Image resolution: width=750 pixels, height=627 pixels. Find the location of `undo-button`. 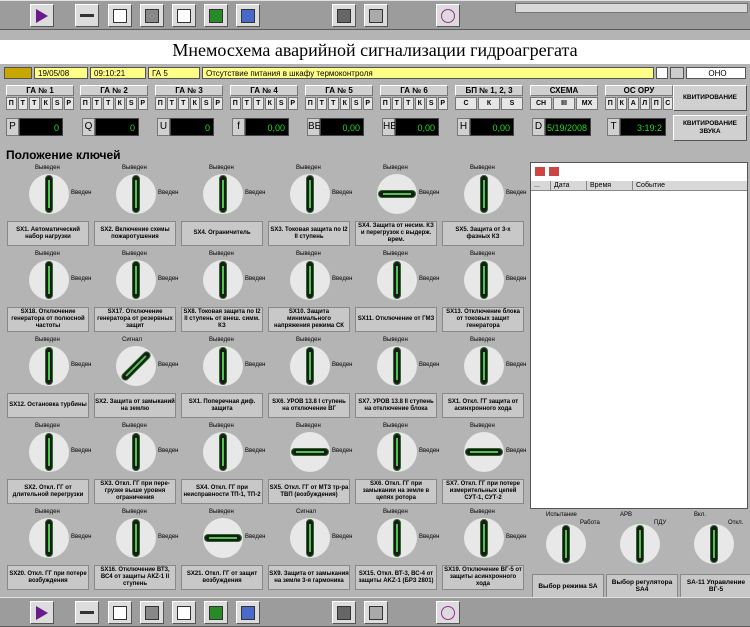

undo-button is located at coordinates (448, 15).